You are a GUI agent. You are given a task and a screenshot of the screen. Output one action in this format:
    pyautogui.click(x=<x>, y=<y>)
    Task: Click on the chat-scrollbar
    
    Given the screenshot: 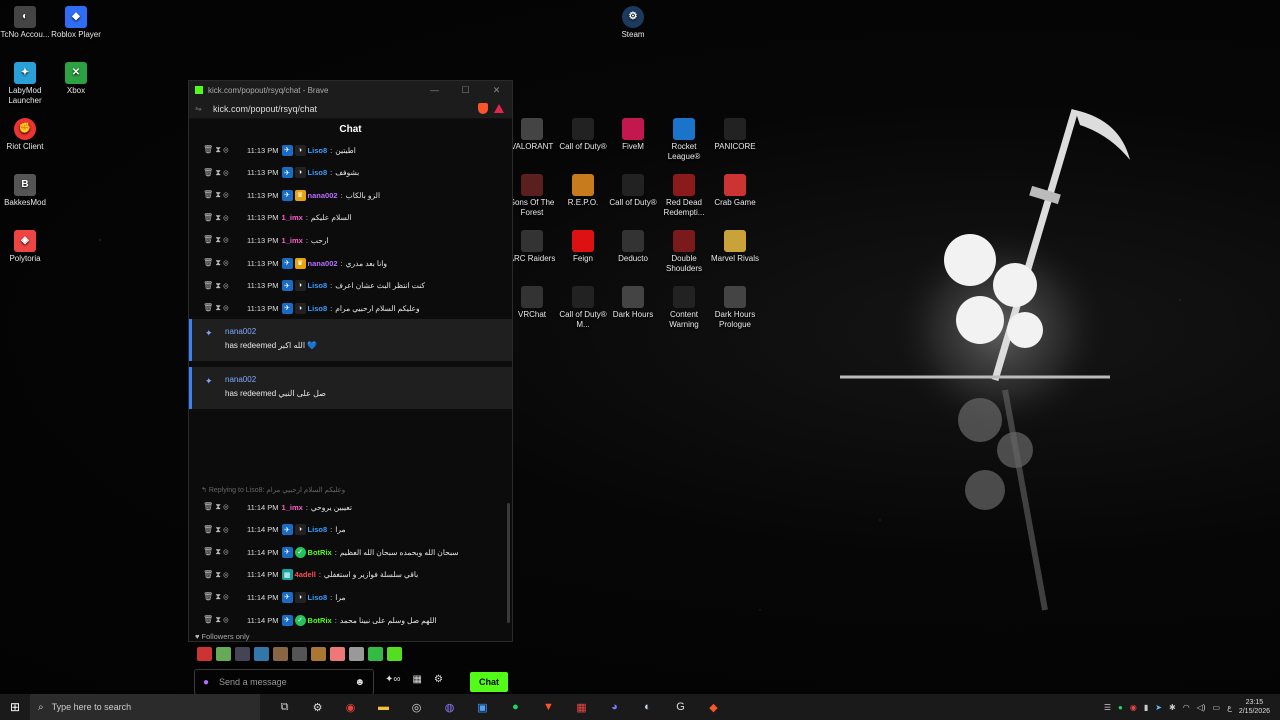 What is the action you would take?
    pyautogui.click(x=508, y=563)
    